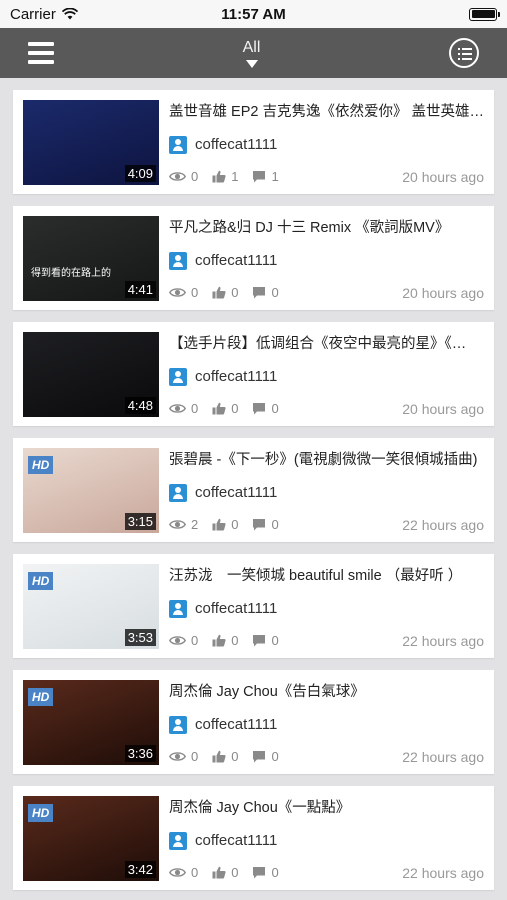 The width and height of the screenshot is (507, 900). I want to click on video-thumbnail: 4:48, so click(91, 374).